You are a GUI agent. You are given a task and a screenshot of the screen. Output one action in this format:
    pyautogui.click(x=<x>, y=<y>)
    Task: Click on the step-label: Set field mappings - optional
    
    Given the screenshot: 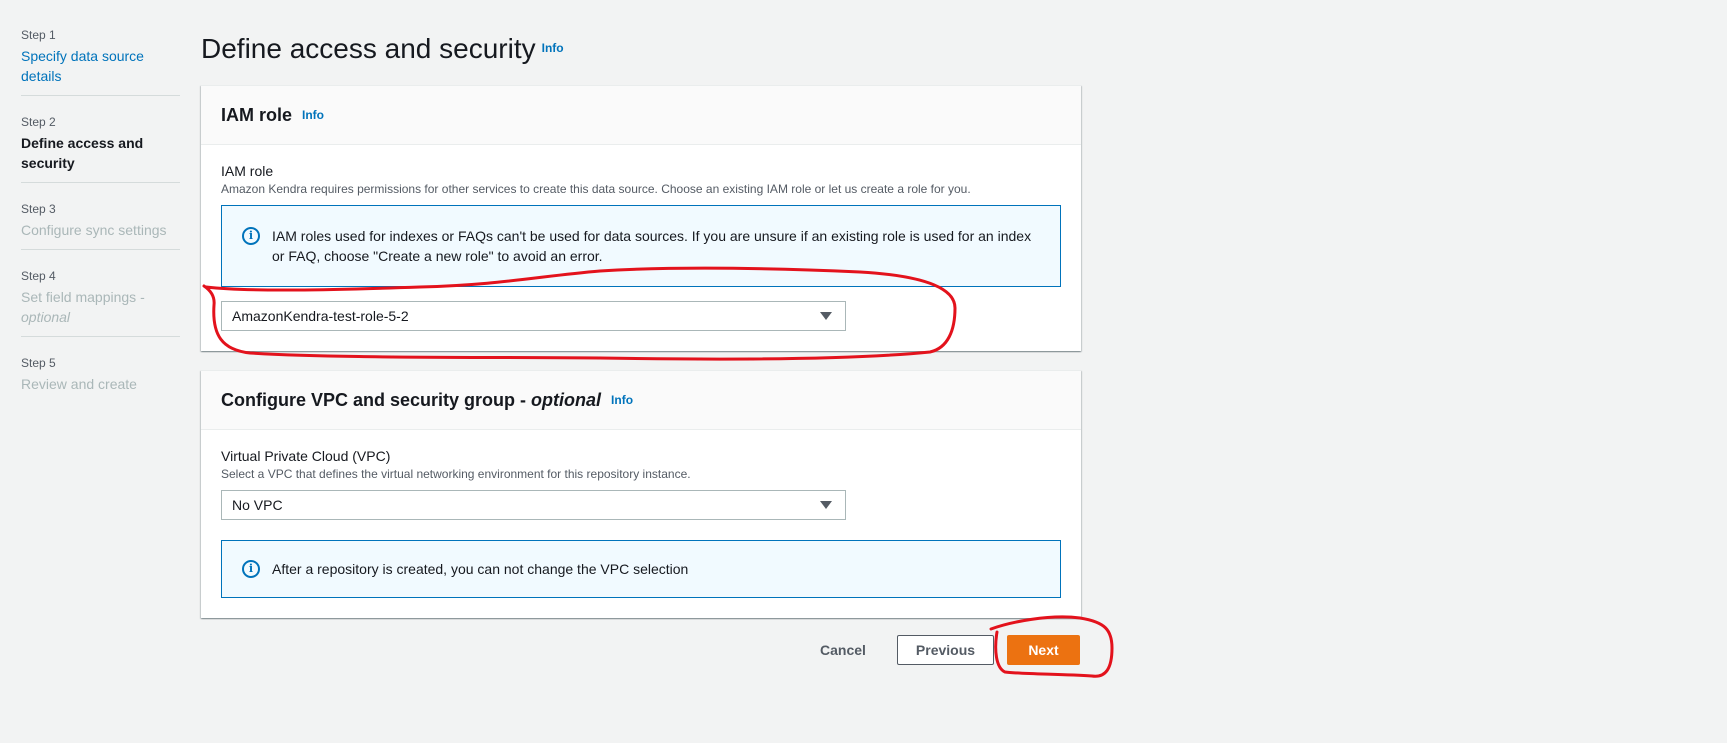 What is the action you would take?
    pyautogui.click(x=100, y=307)
    